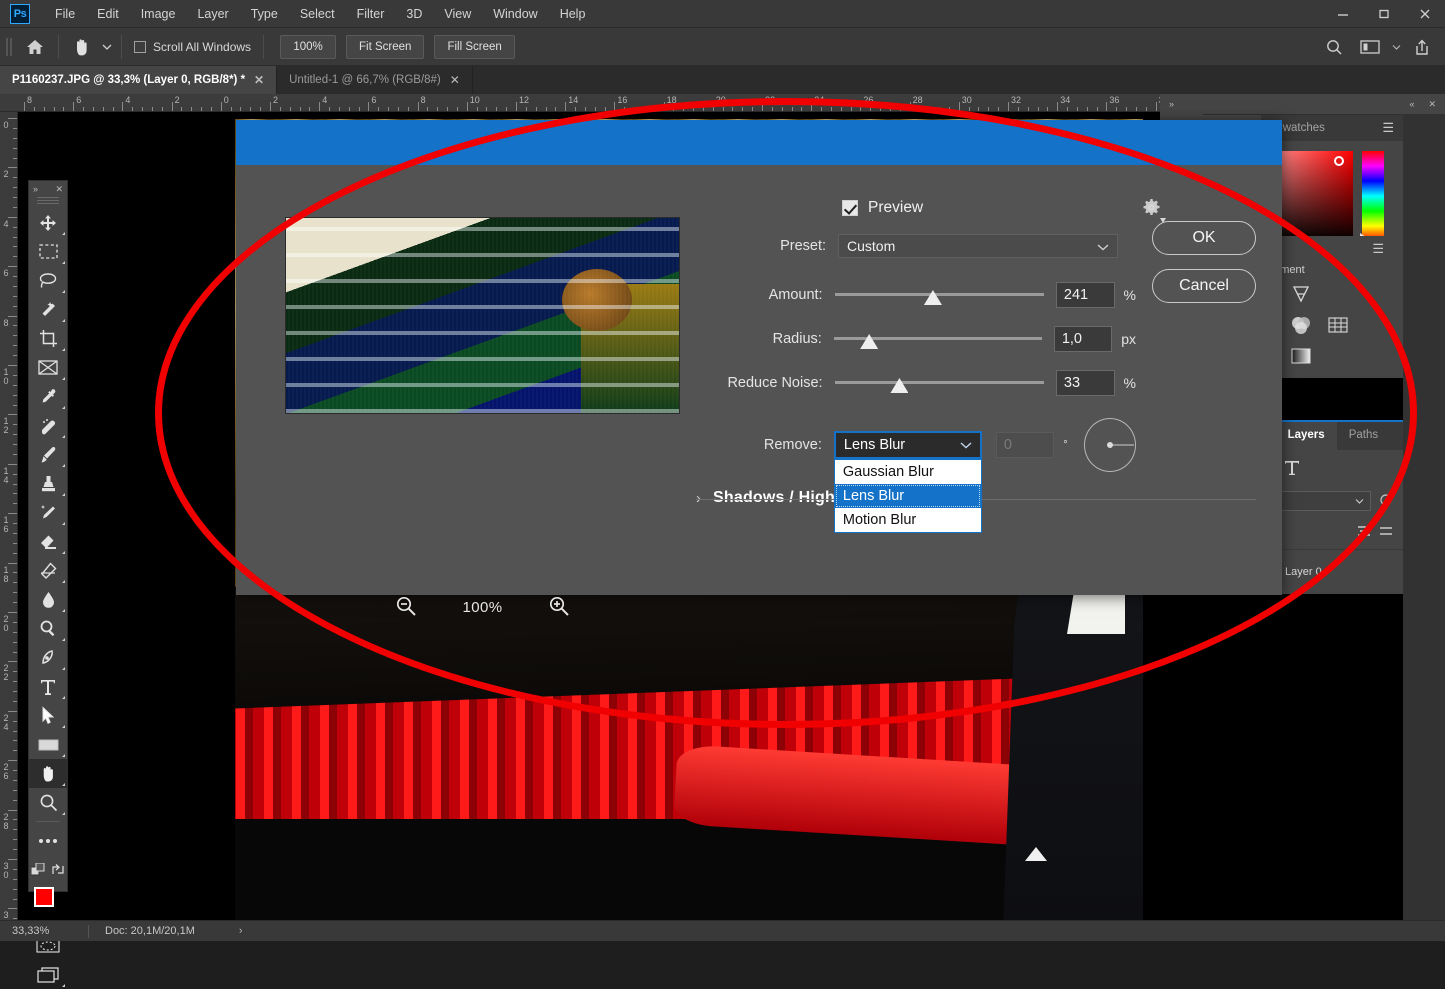  I want to click on menu-3d: 3D, so click(414, 14).